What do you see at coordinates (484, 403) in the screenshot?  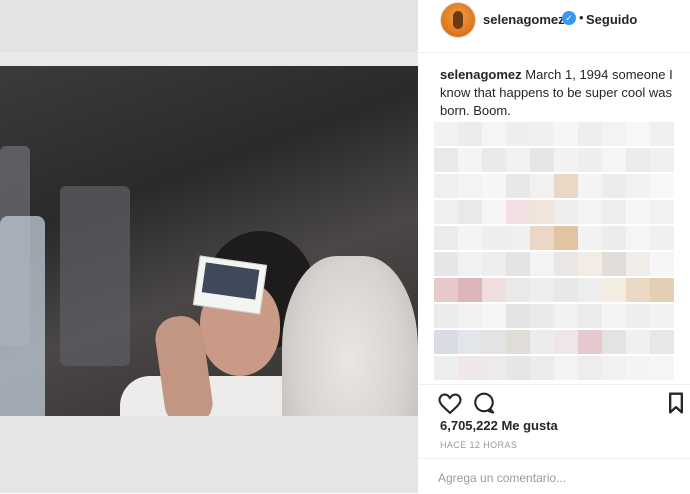 I see `comment-icon` at bounding box center [484, 403].